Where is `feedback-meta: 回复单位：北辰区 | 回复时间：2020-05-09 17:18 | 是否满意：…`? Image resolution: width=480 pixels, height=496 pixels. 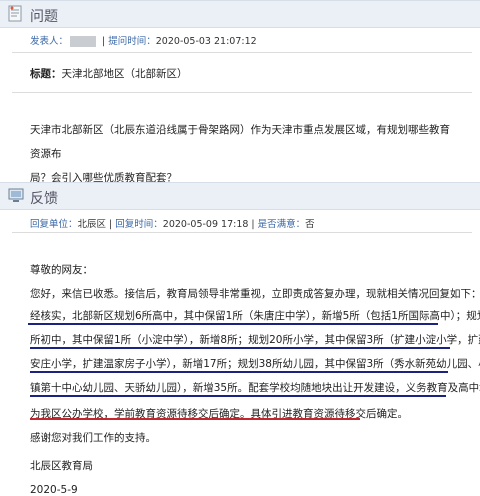 feedback-meta: 回复单位：北辰区 | 回复时间：2020-05-09 17:18 | 是否满意：… is located at coordinates (172, 224).